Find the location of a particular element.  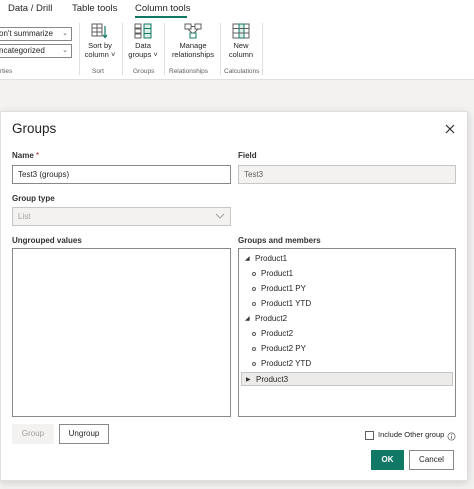

group-button: Group is located at coordinates (33, 434).